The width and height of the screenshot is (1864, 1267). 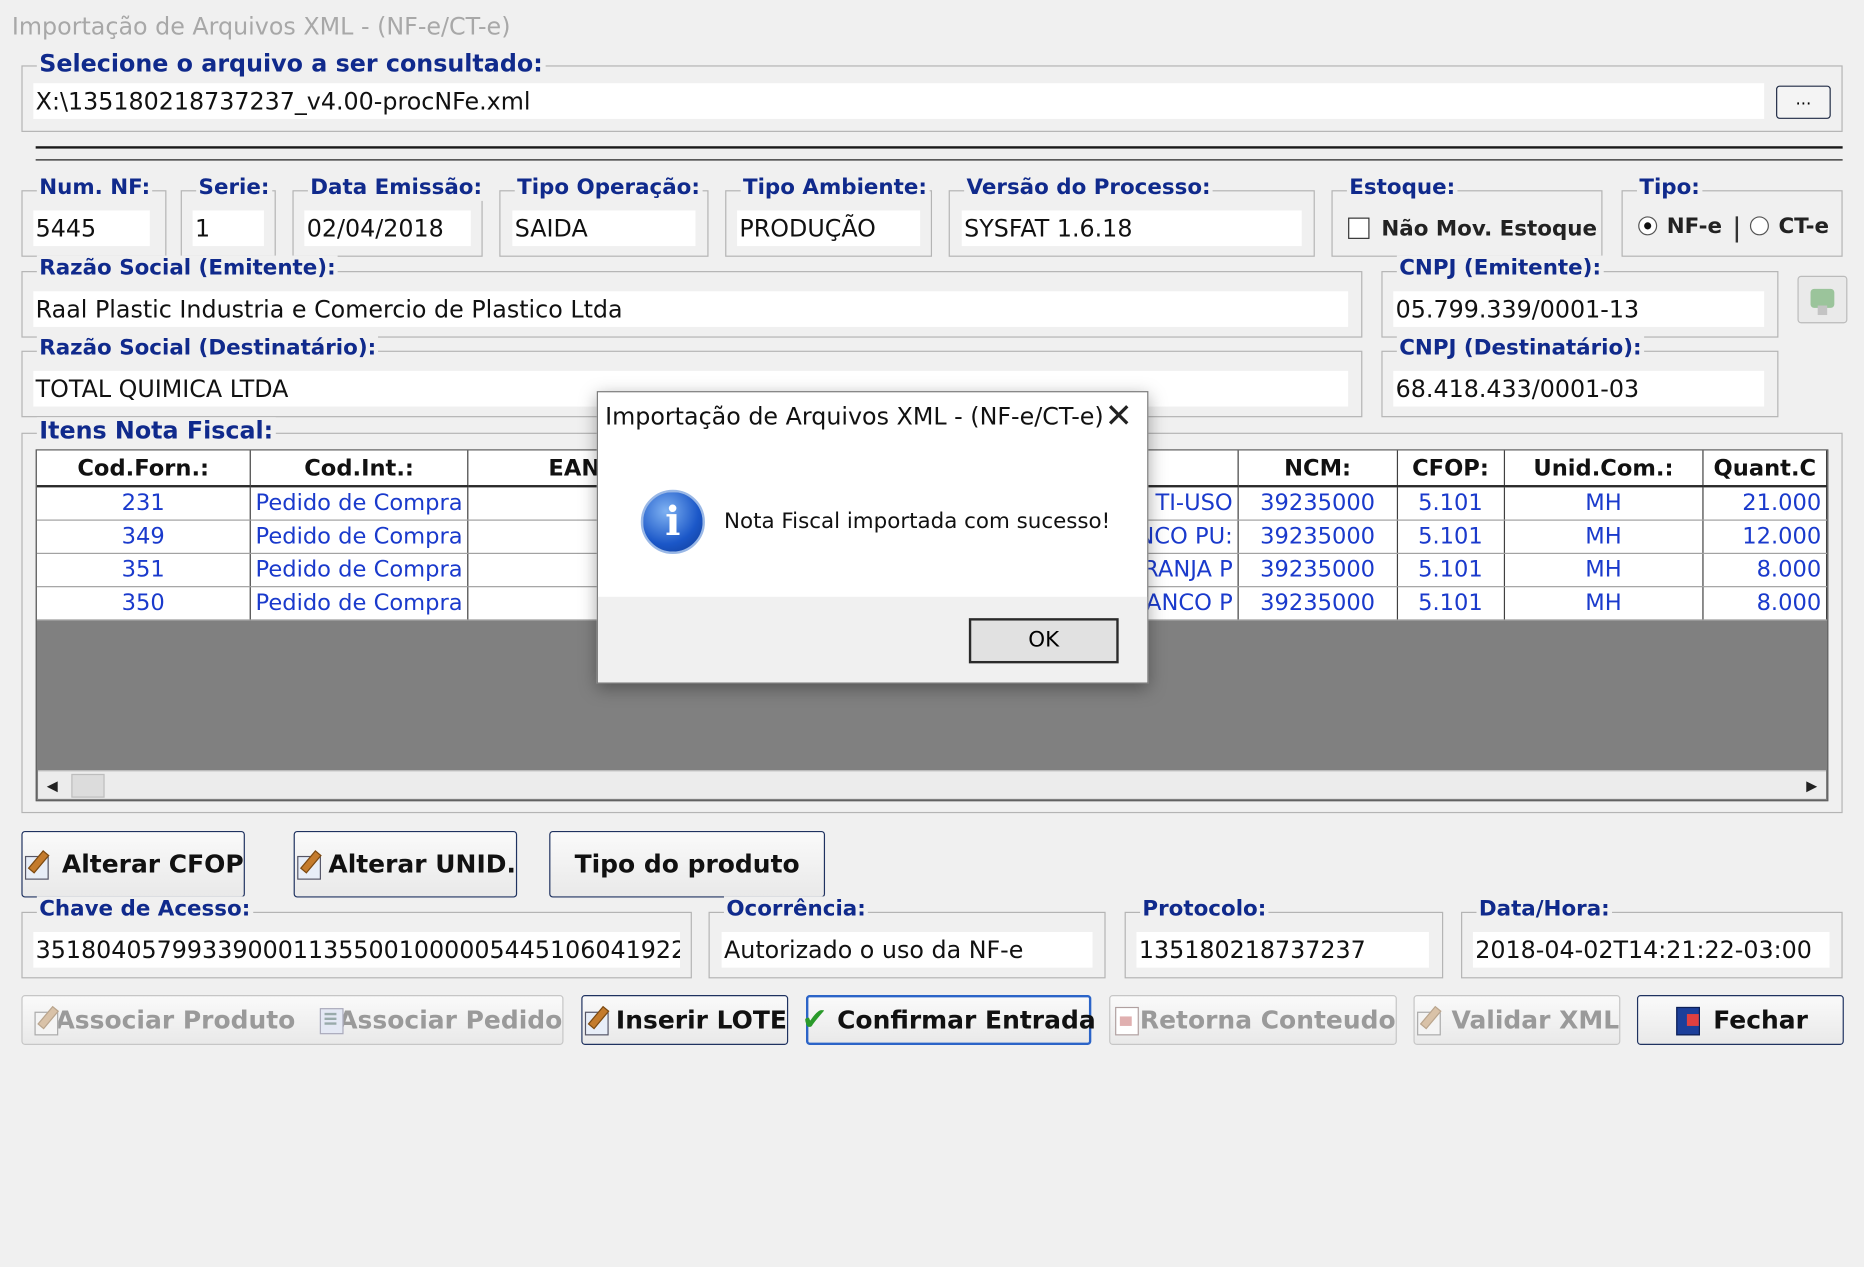 What do you see at coordinates (796, 909) in the screenshot?
I see `ocorrencia-label: Ocorrência:` at bounding box center [796, 909].